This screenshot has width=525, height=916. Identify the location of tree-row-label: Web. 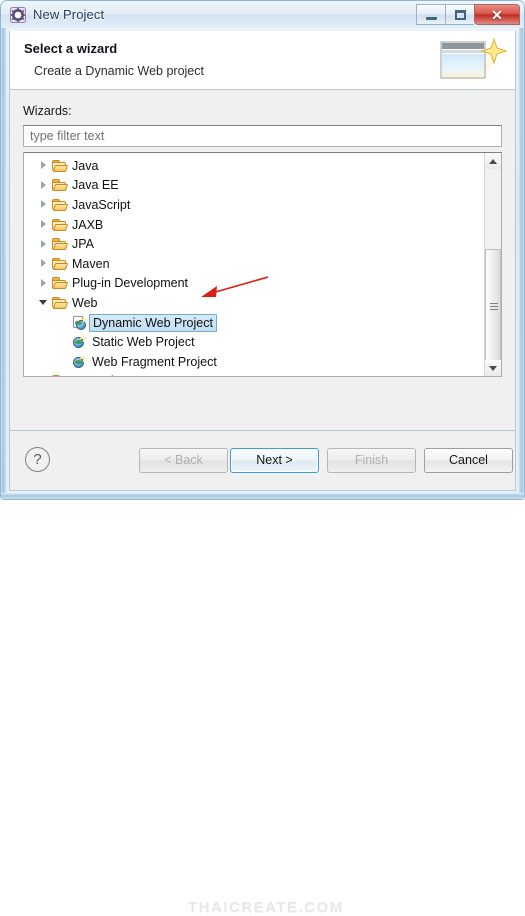
(85, 302).